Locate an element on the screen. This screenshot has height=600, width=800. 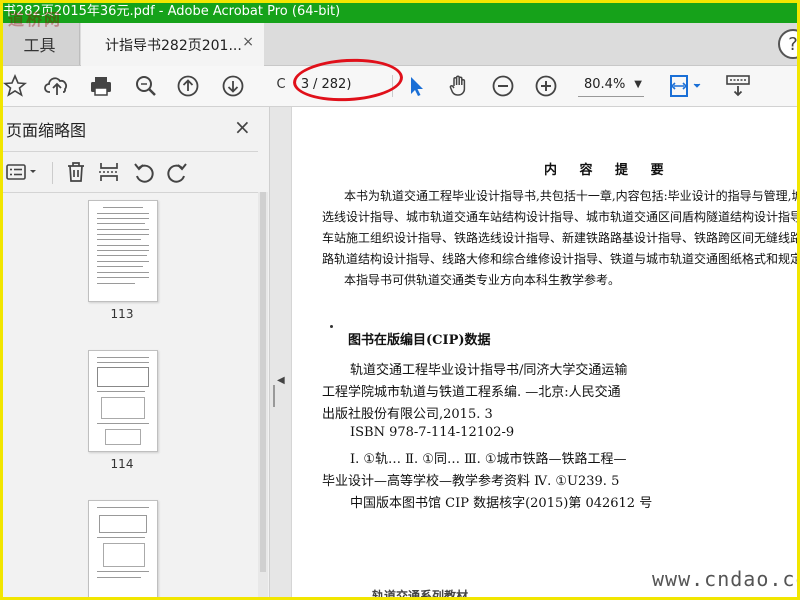
thumbnail-scrollbar is located at coordinates (263, 396).